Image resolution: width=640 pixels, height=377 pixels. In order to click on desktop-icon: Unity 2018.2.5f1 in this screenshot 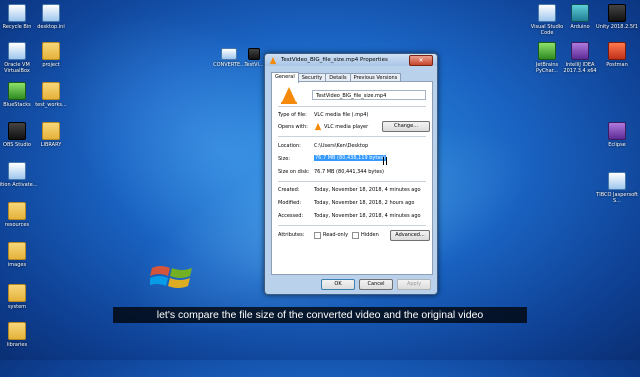, I will do `click(617, 17)`.